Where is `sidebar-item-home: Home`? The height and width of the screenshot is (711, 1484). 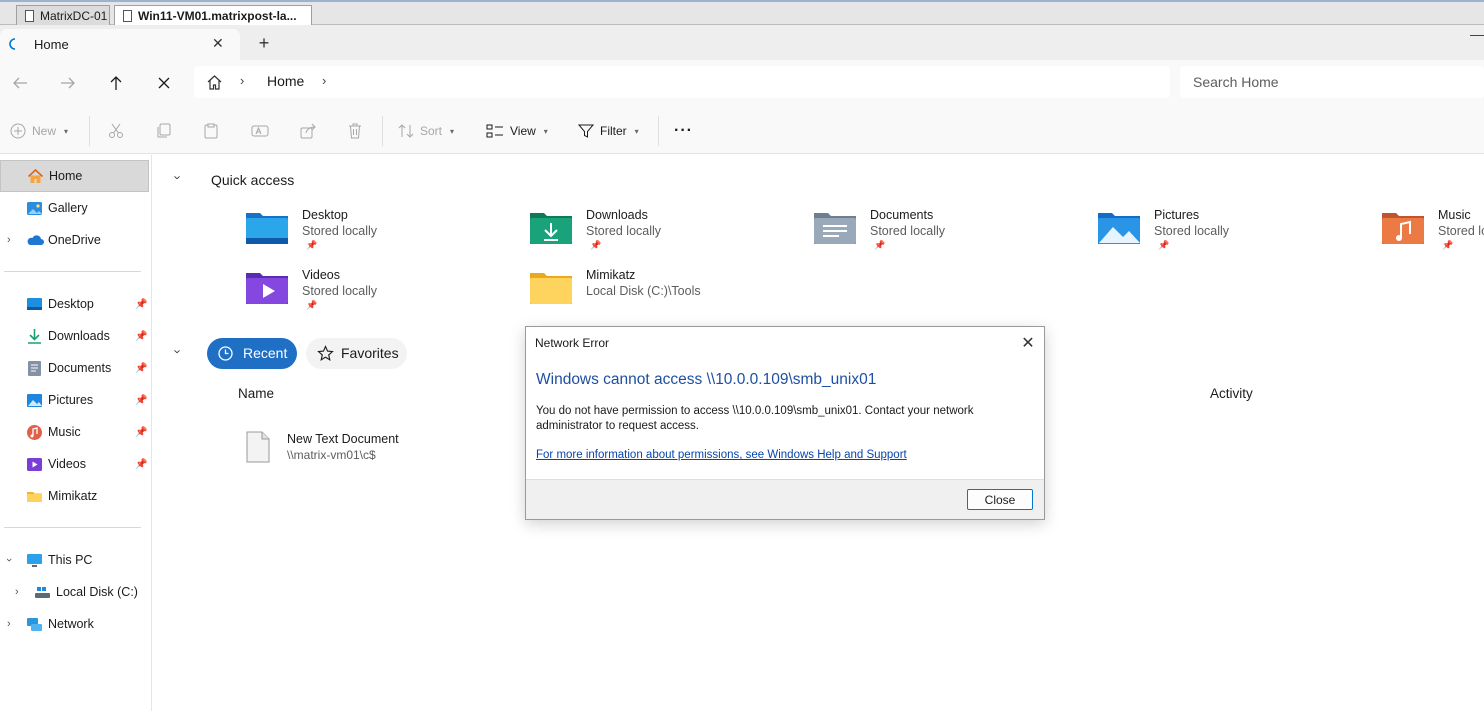 sidebar-item-home: Home is located at coordinates (74, 176).